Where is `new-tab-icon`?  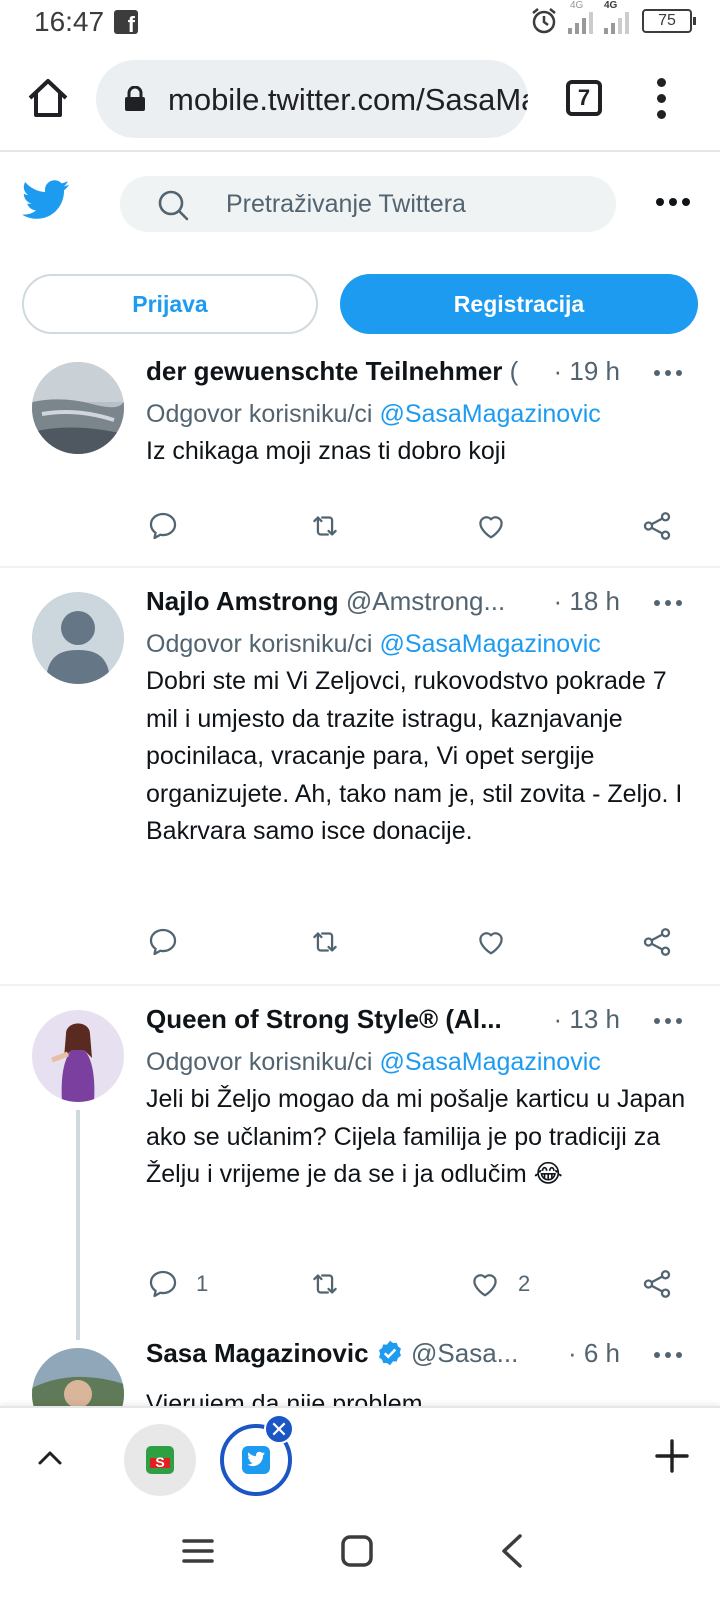 new-tab-icon is located at coordinates (672, 1456).